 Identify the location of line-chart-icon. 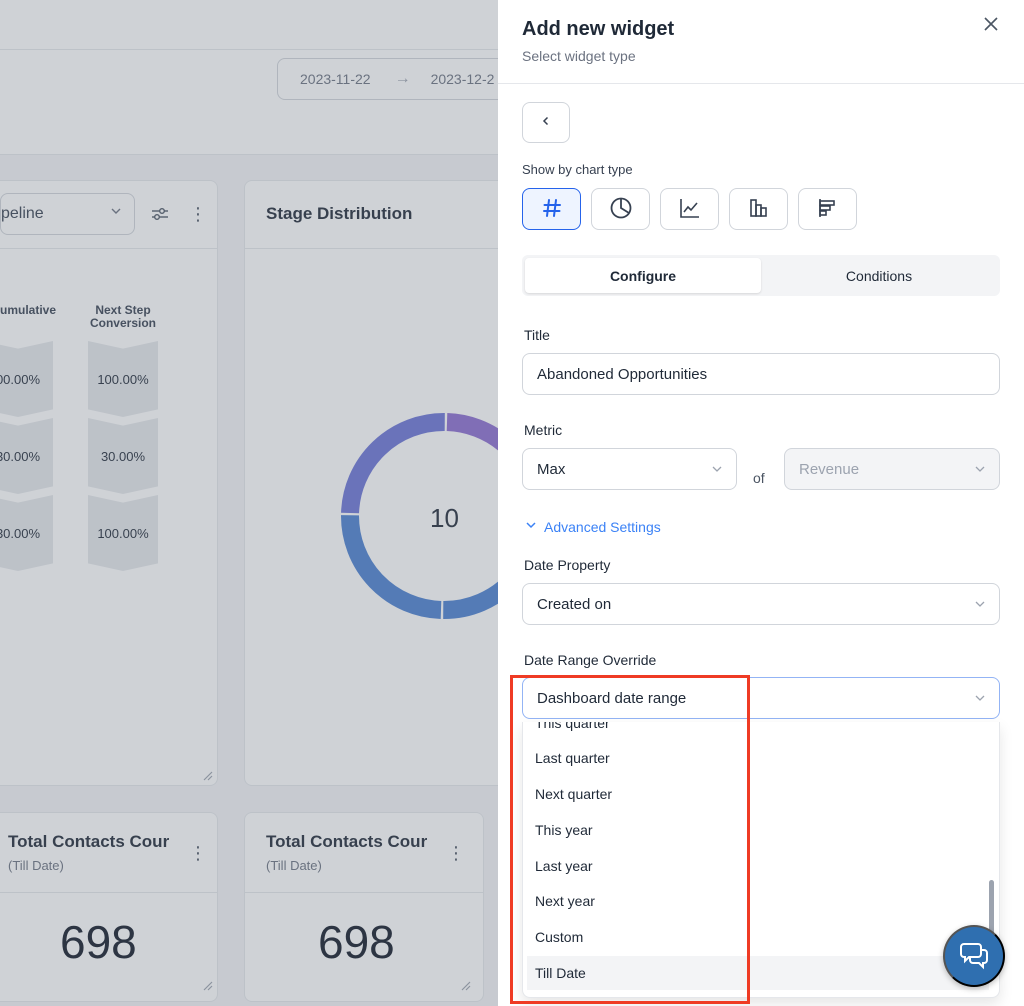
(690, 209).